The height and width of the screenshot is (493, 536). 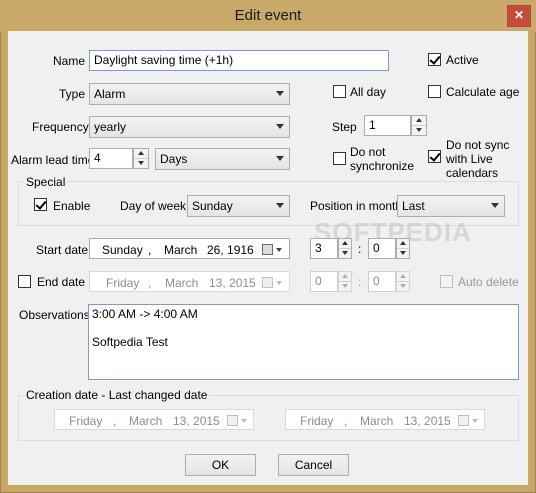 What do you see at coordinates (54, 315) in the screenshot?
I see `observations-label: Observations` at bounding box center [54, 315].